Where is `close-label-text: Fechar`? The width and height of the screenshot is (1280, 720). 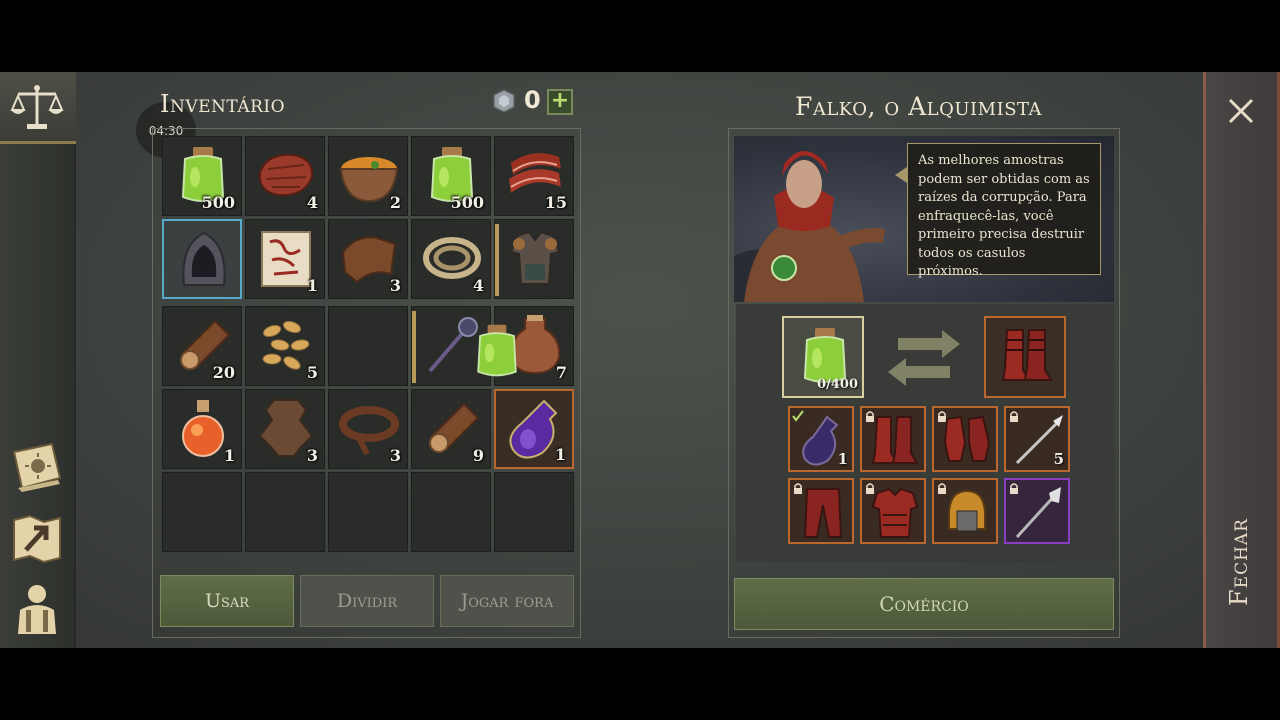
close-label-text: Fechar is located at coordinates (1239, 562).